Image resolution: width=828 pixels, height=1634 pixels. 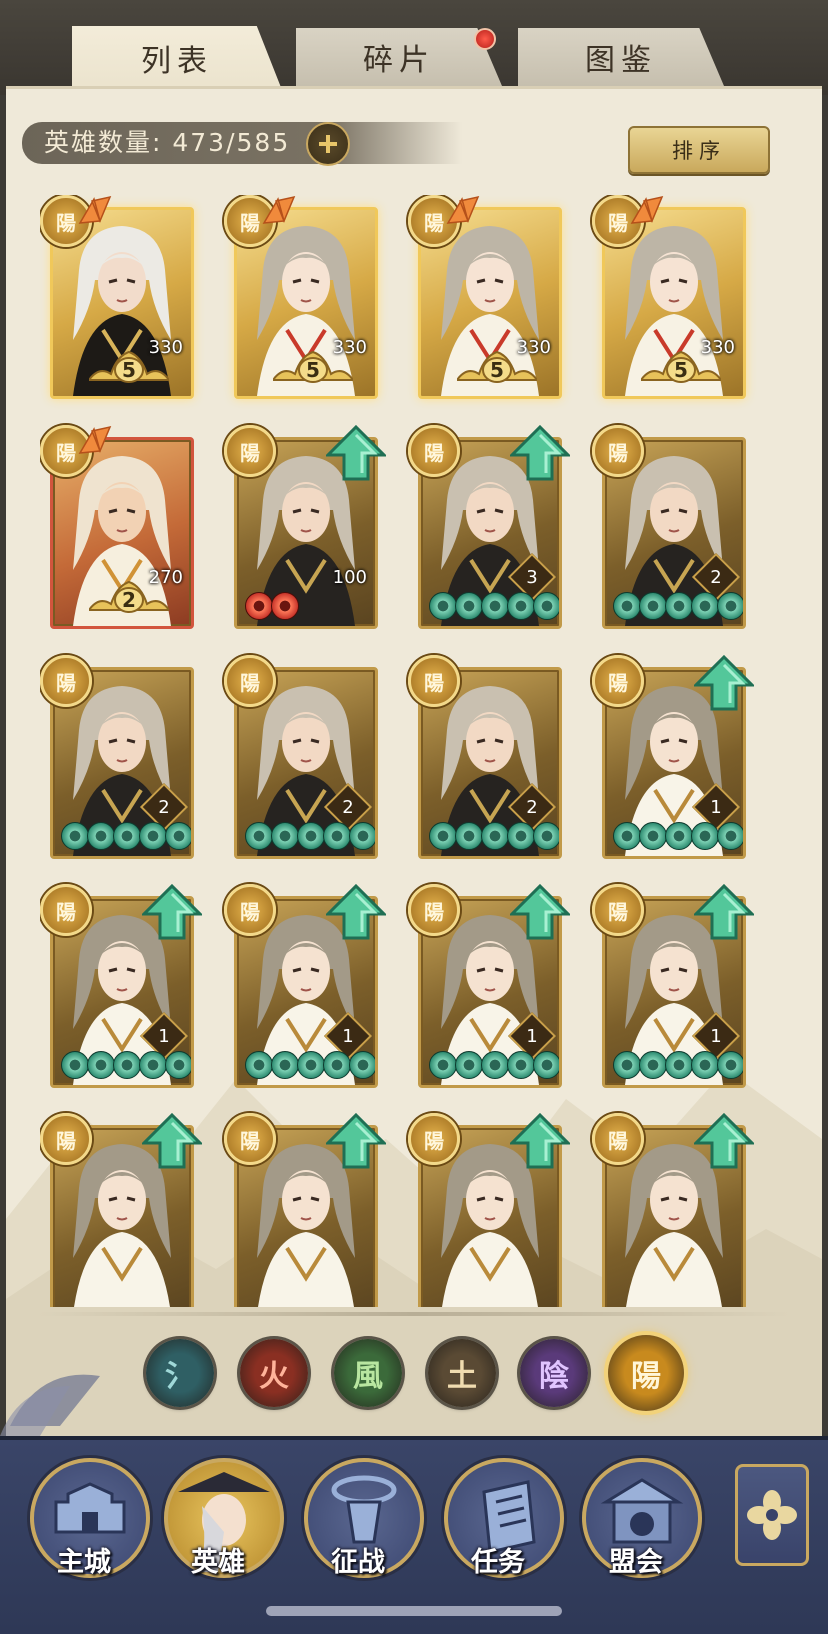 I want to click on filter-wind-button: 風, so click(x=368, y=1373).